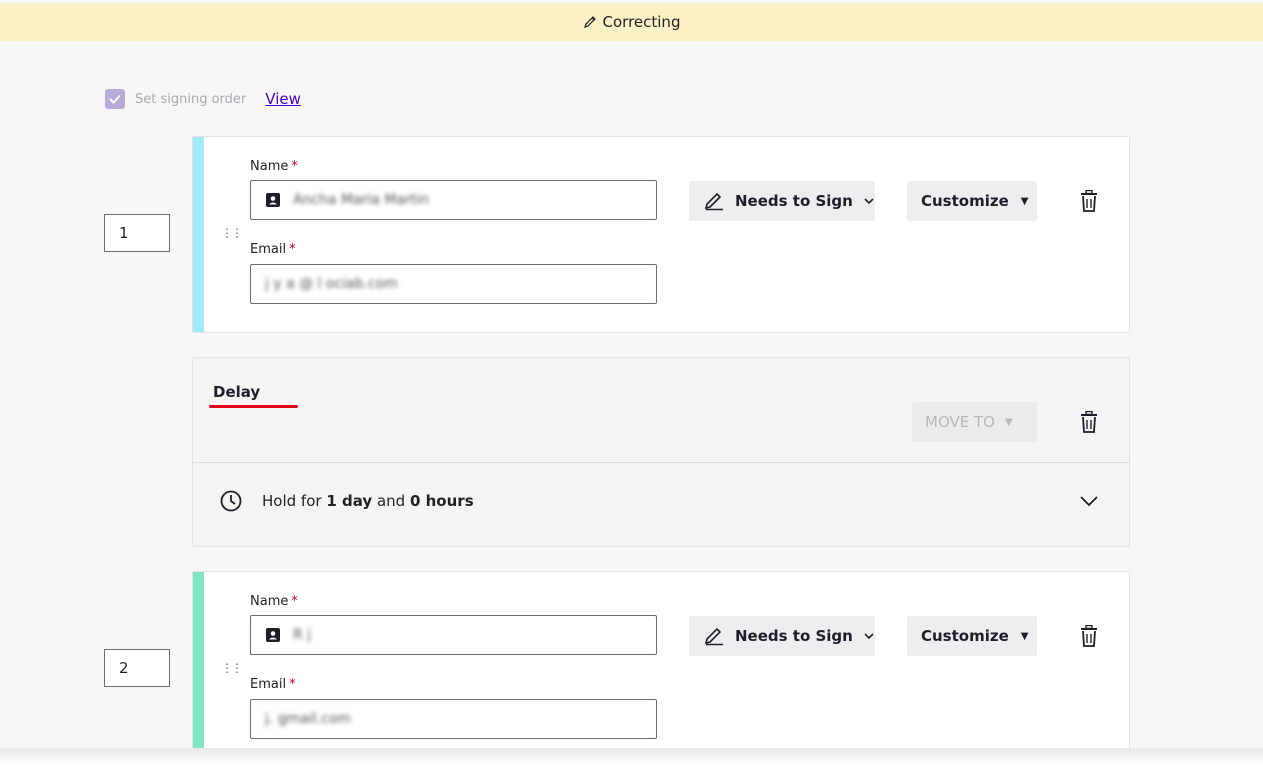 This screenshot has width=1263, height=777. I want to click on delay-divider, so click(661, 462).